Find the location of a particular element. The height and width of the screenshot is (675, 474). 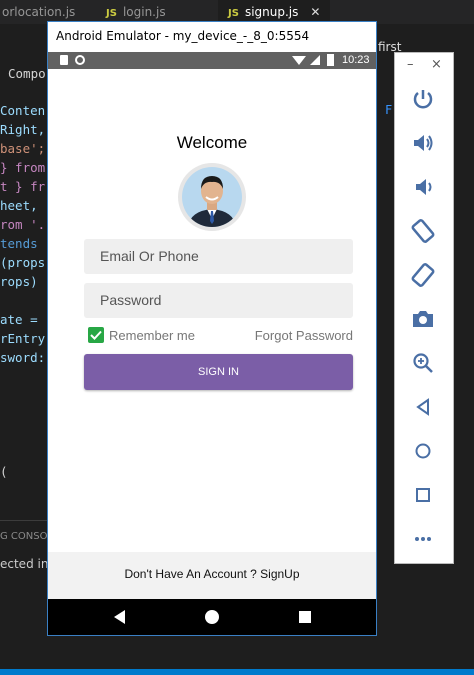

sign-in-button: SIGN IN is located at coordinates (218, 372).